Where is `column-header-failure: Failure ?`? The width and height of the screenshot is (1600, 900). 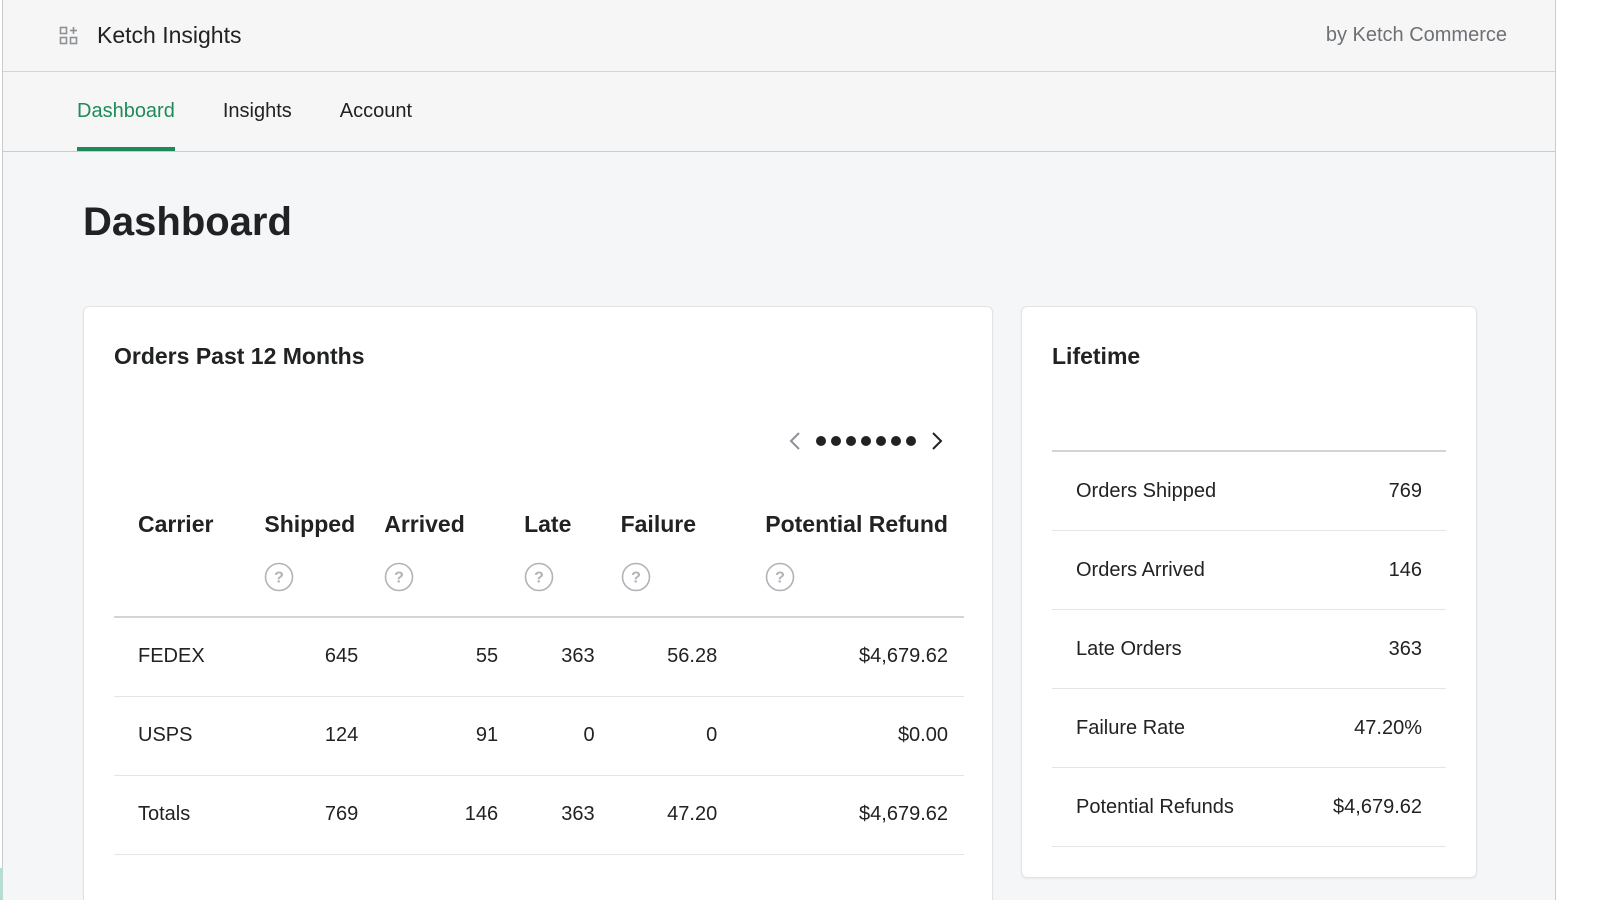
column-header-failure: Failure ? is located at coordinates (656, 557).